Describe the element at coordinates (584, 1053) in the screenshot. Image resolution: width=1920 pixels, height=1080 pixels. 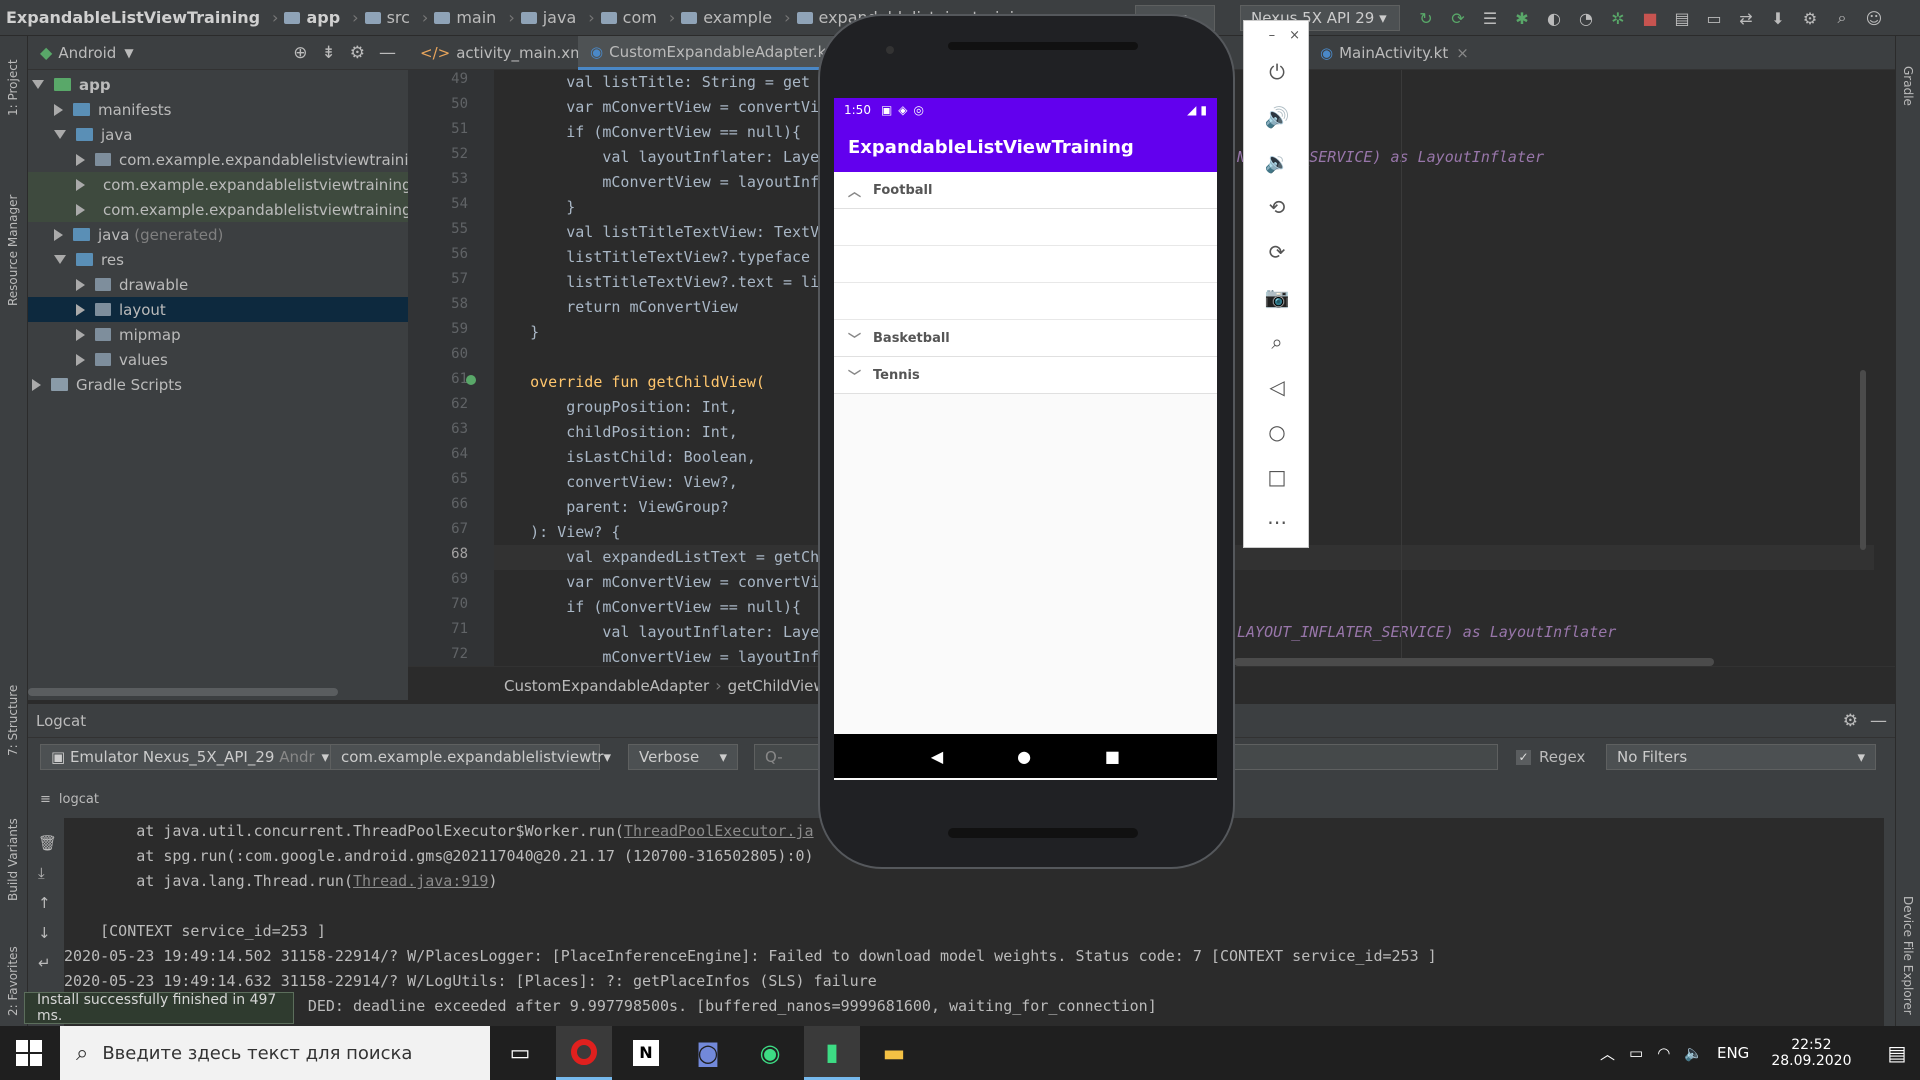
I see `opera-icon` at that location.